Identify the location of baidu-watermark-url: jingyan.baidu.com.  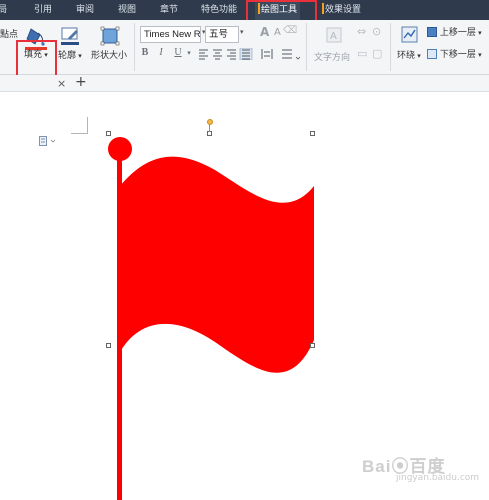
(438, 478).